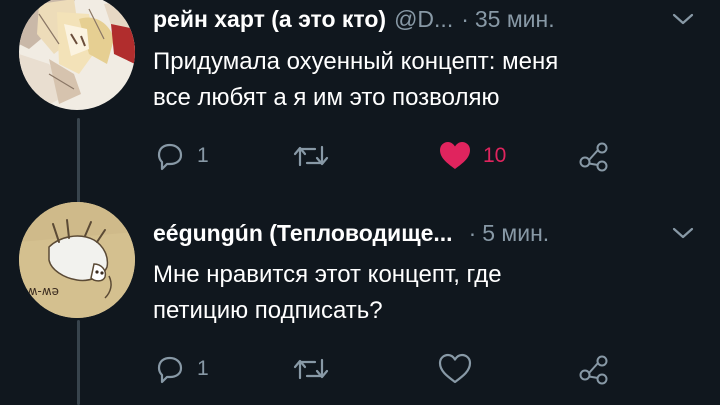 This screenshot has height=405, width=720. Describe the element at coordinates (77, 55) in the screenshot. I see `avatar` at that location.